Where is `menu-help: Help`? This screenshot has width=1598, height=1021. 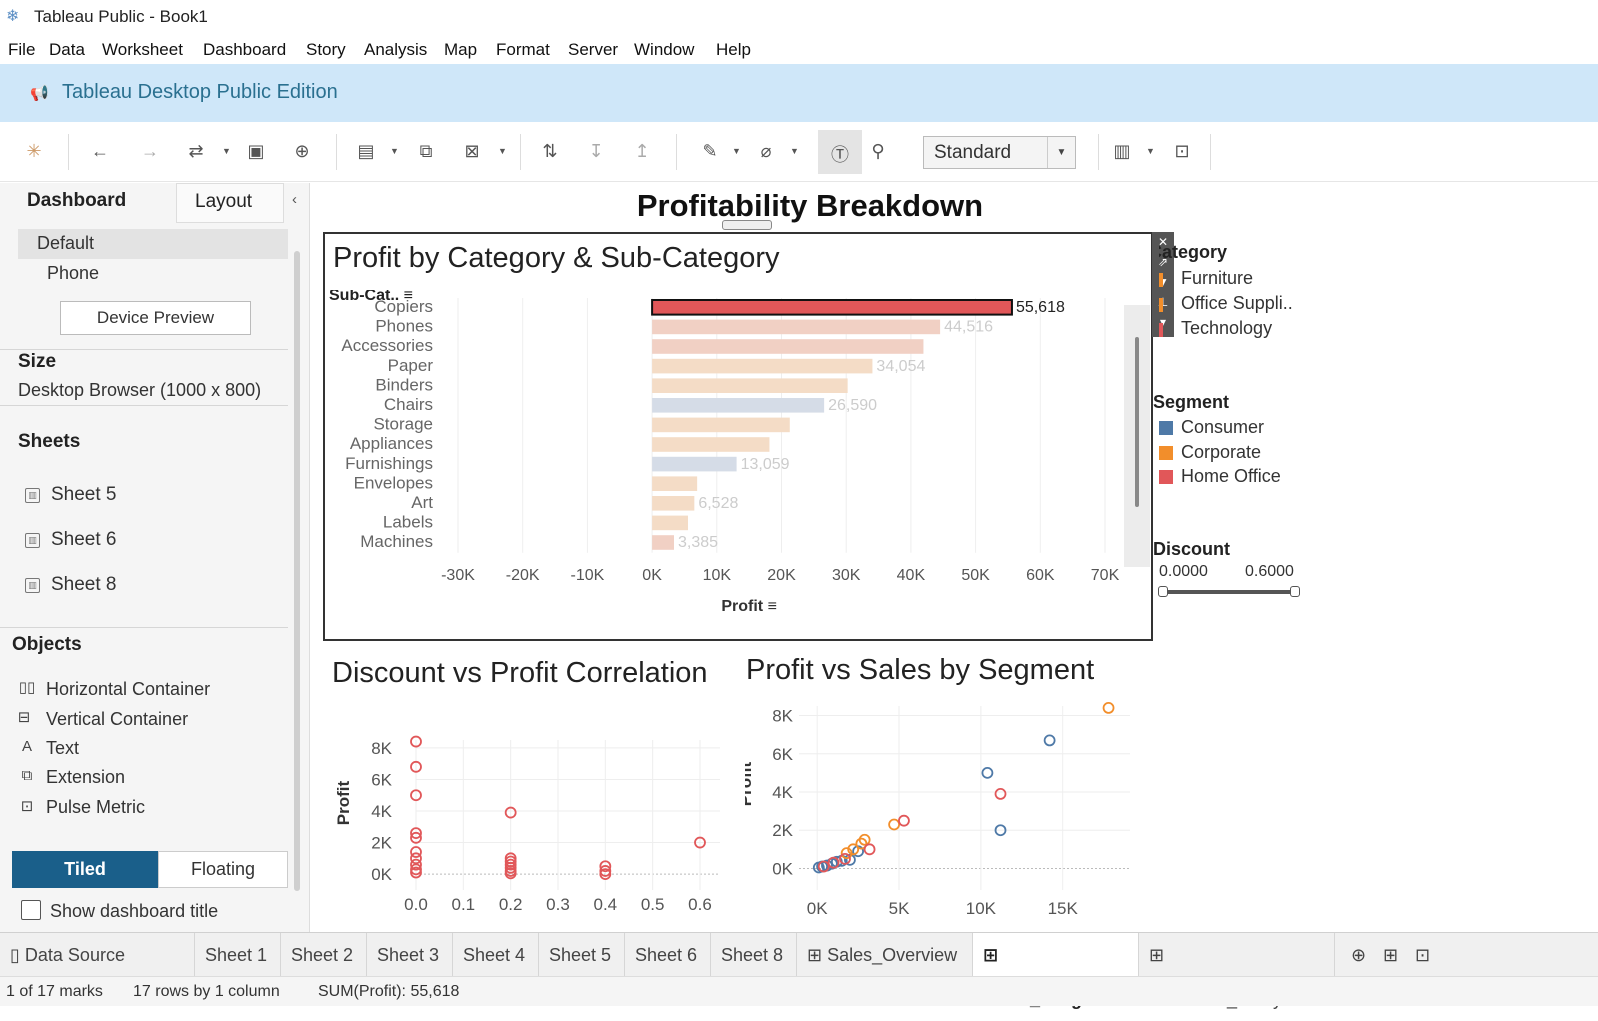 menu-help: Help is located at coordinates (733, 50).